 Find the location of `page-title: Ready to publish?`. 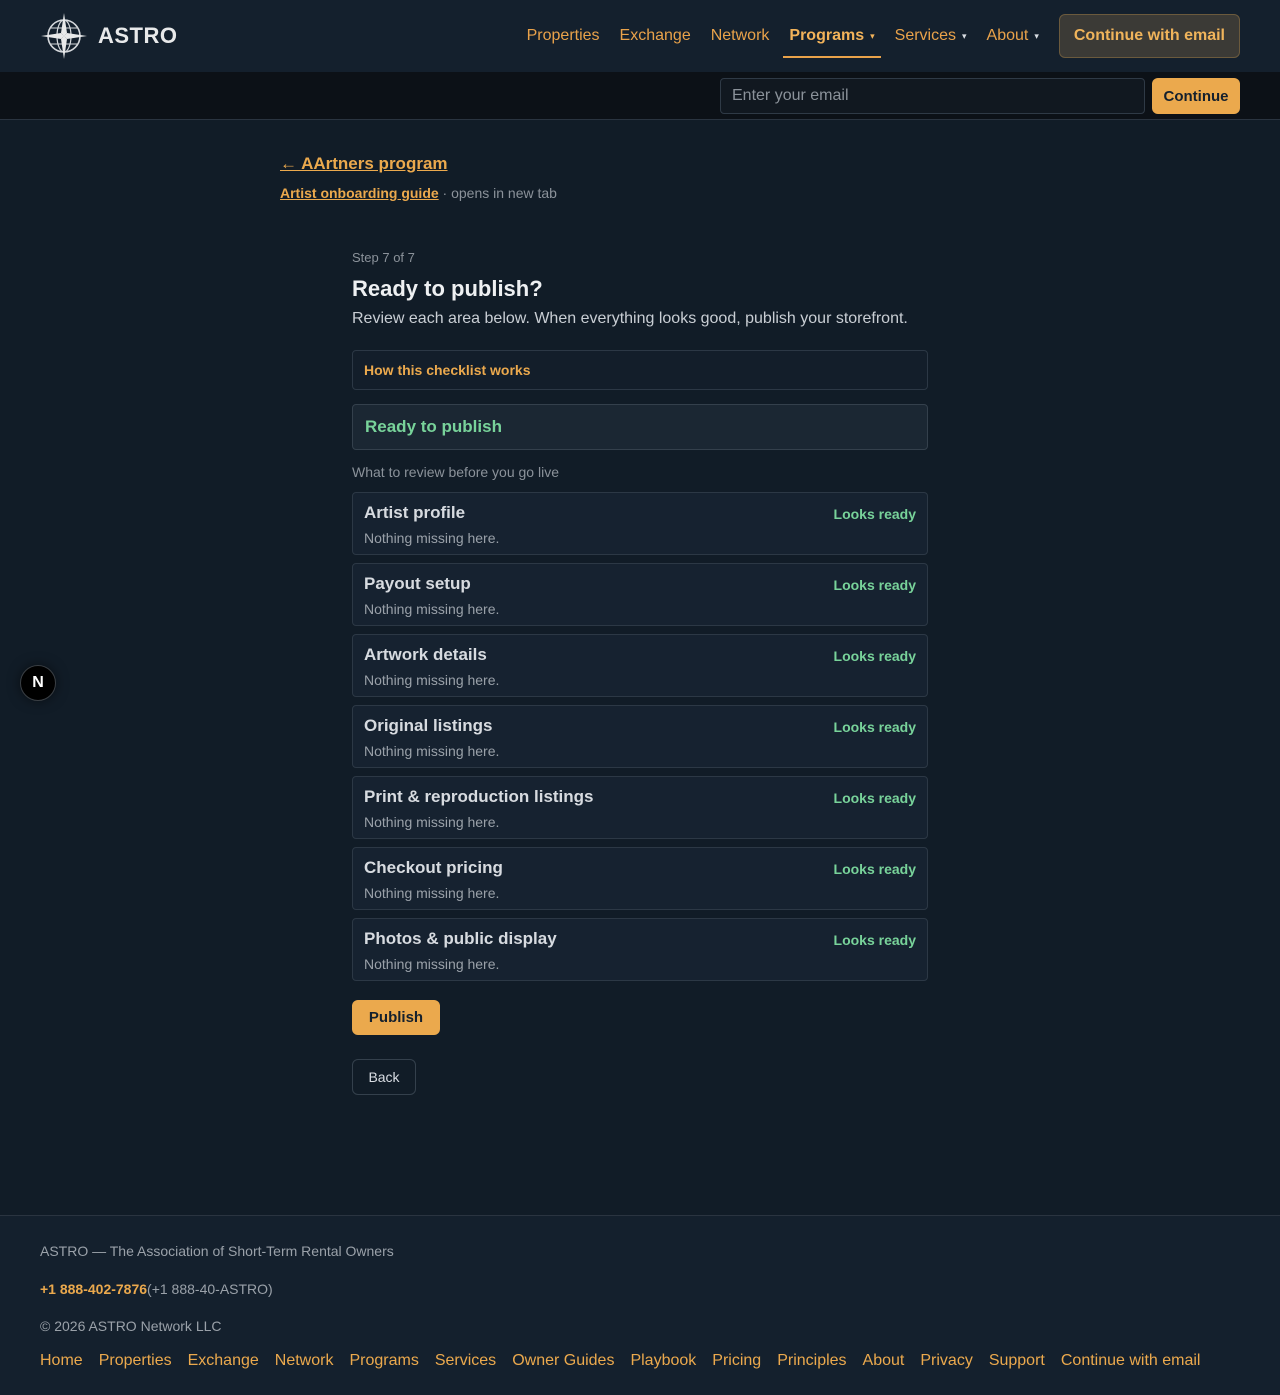

page-title: Ready to publish? is located at coordinates (447, 288).